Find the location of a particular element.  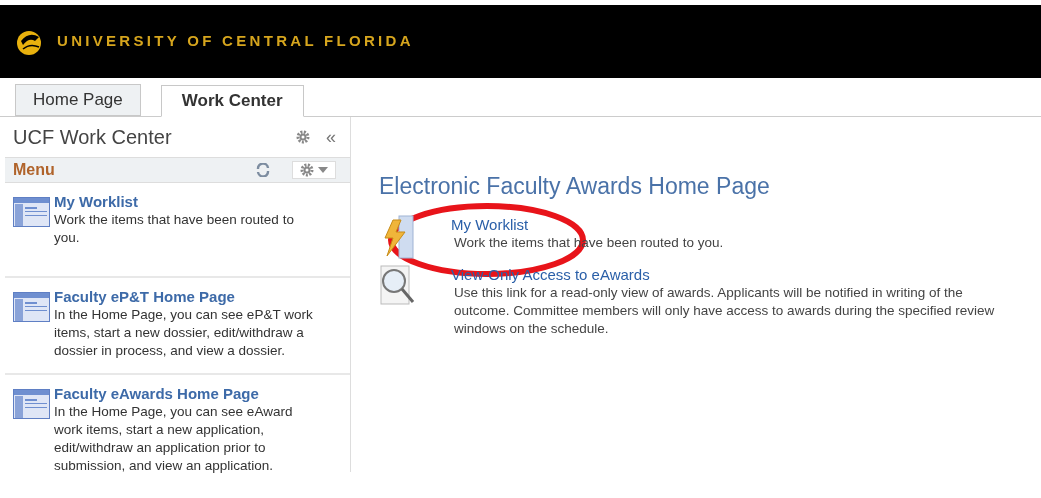

page-title: Electronic Faculty Awards Home Page is located at coordinates (575, 186).